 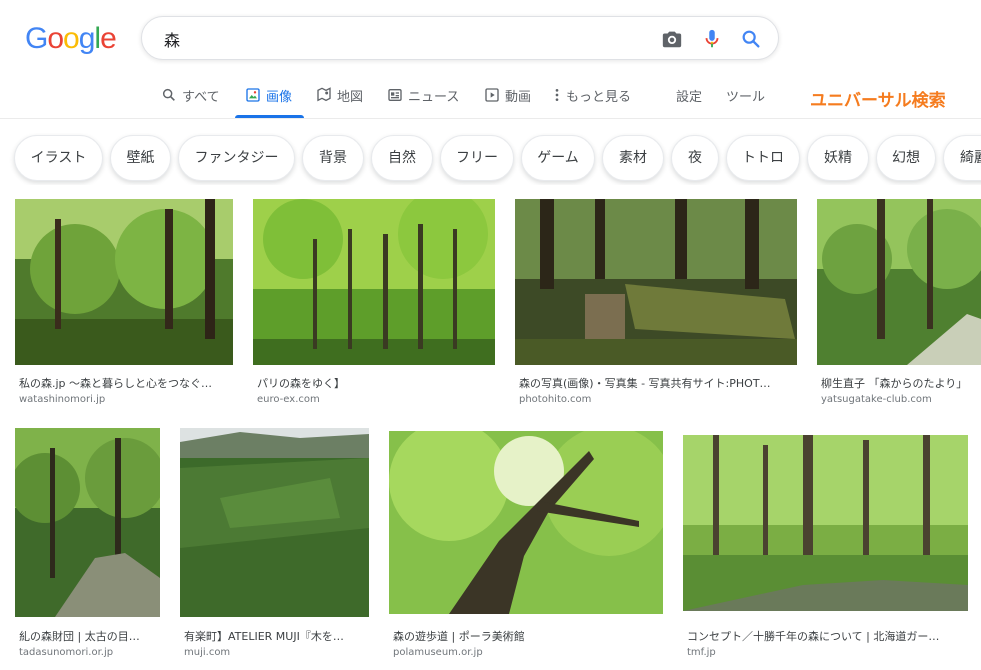 I want to click on logo-letter: g, so click(x=87, y=38).